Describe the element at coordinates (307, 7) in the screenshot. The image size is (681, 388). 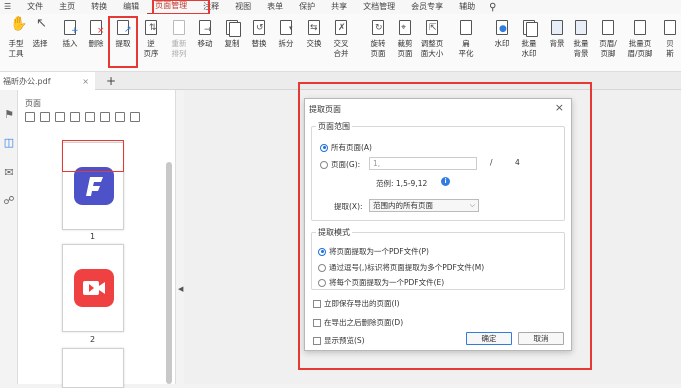
I see `menu-protect: 保护` at that location.